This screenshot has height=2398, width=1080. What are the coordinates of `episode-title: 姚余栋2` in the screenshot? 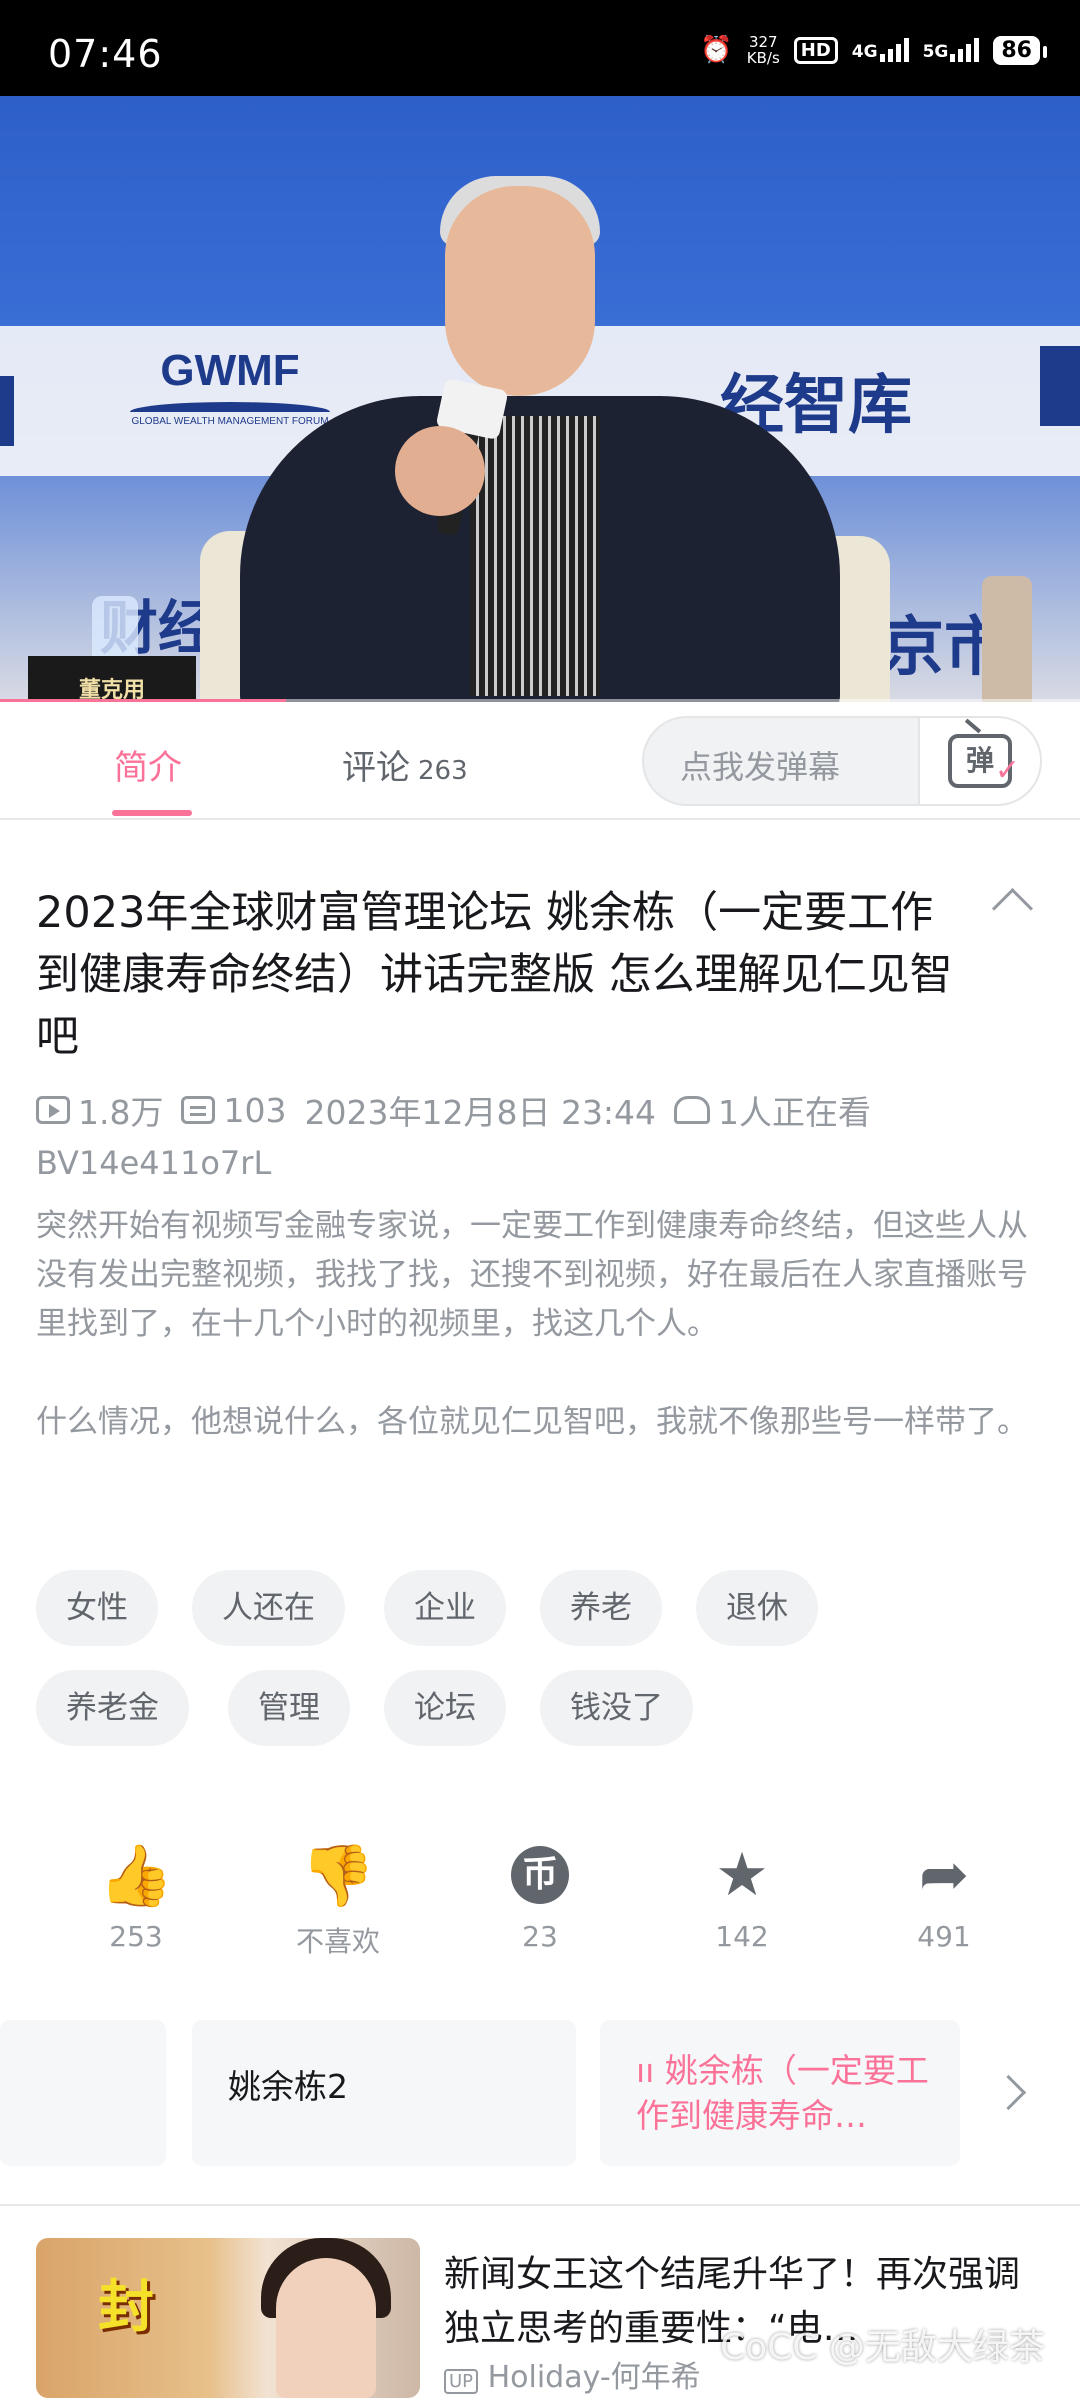 It's located at (288, 2086).